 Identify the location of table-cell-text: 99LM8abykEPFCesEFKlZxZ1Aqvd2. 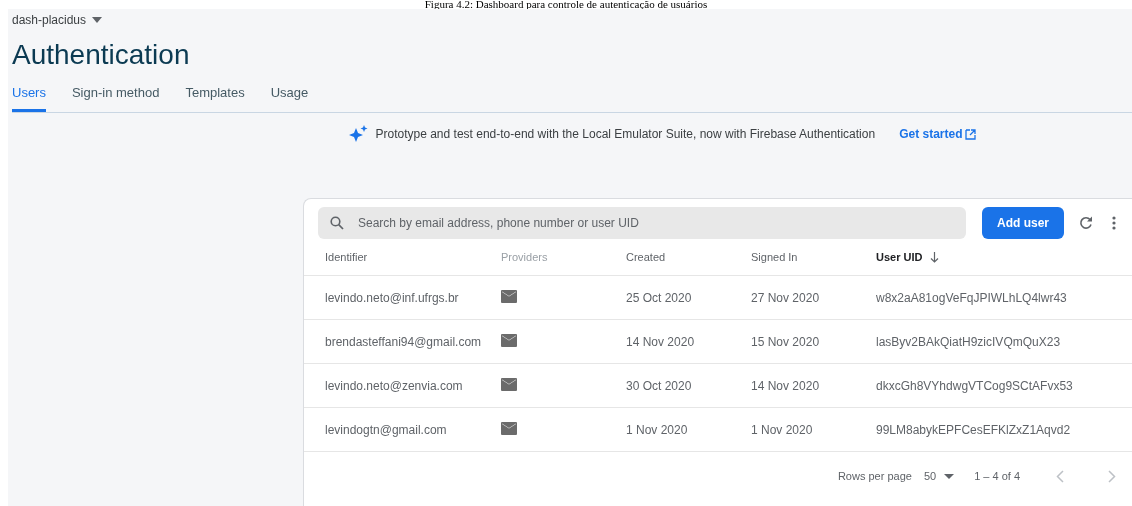
(974, 429).